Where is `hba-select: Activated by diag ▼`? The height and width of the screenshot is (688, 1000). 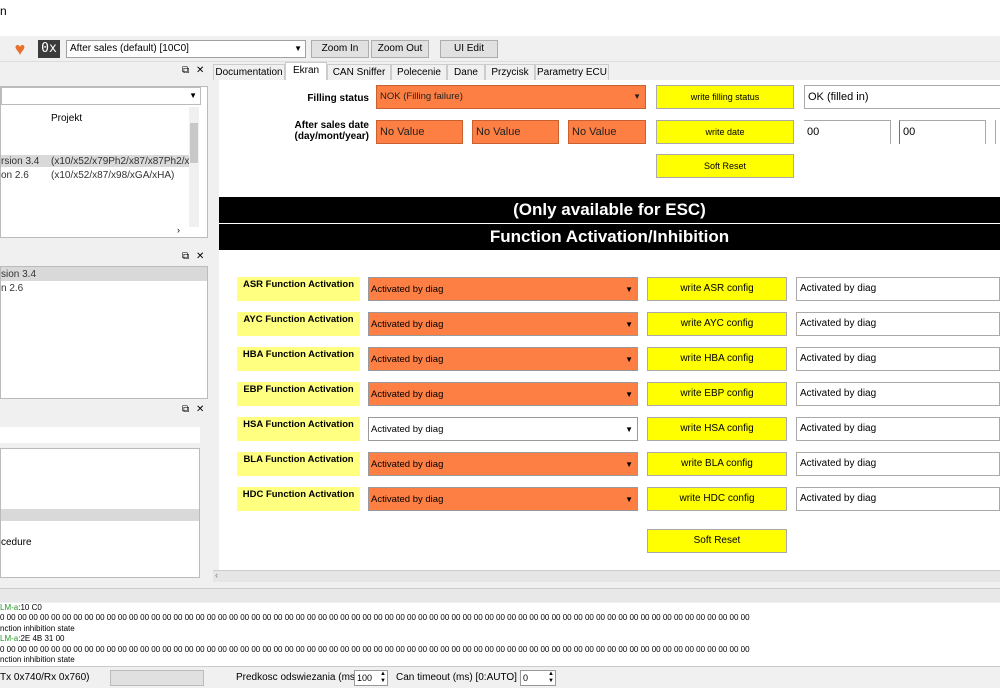
hba-select: Activated by diag ▼ is located at coordinates (503, 359).